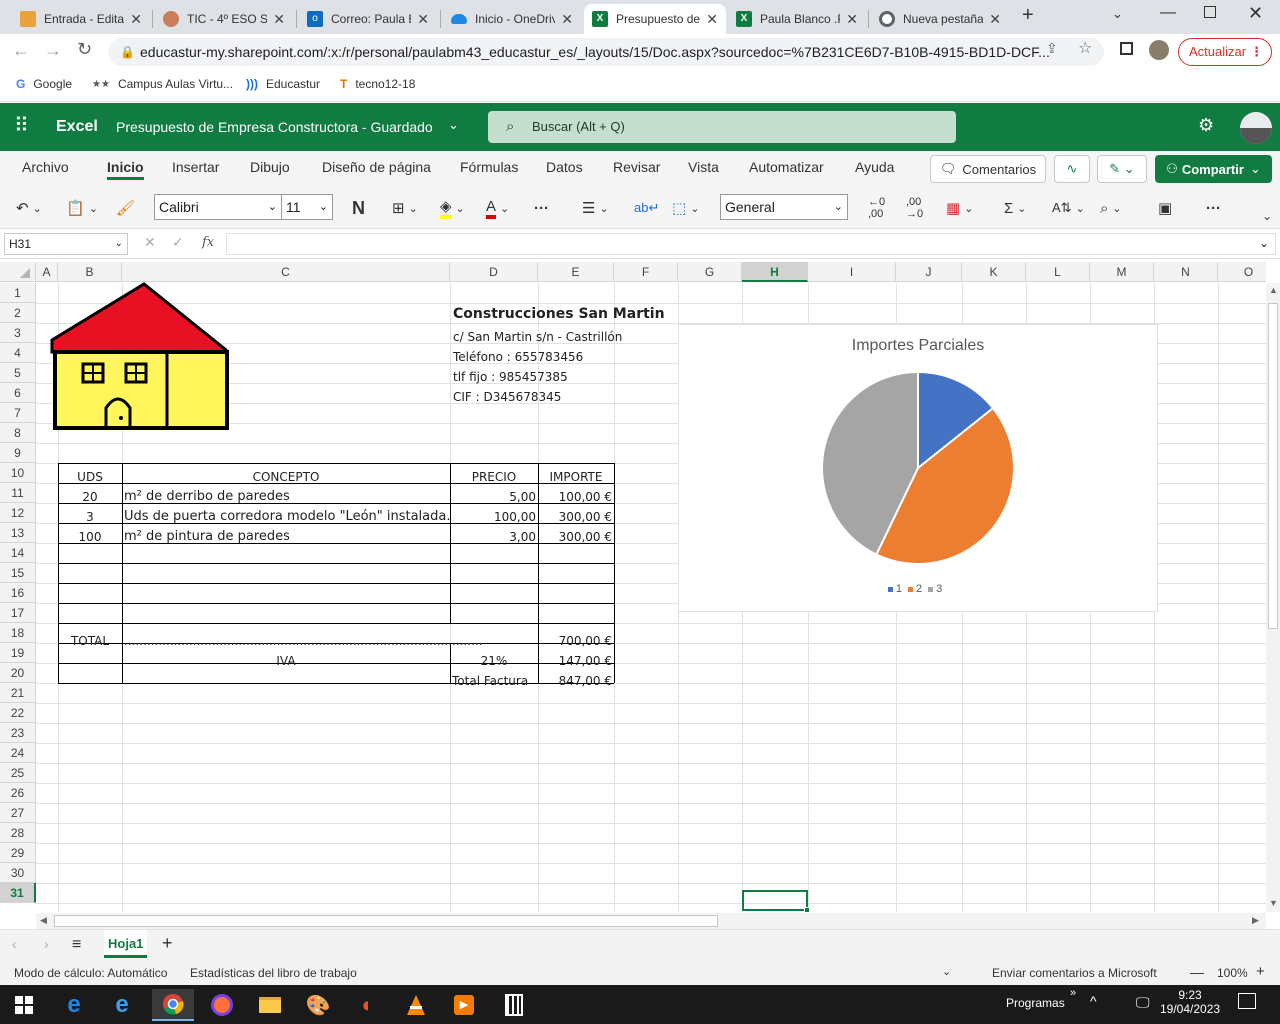  I want to click on tab-insertar: Insertar, so click(195, 167).